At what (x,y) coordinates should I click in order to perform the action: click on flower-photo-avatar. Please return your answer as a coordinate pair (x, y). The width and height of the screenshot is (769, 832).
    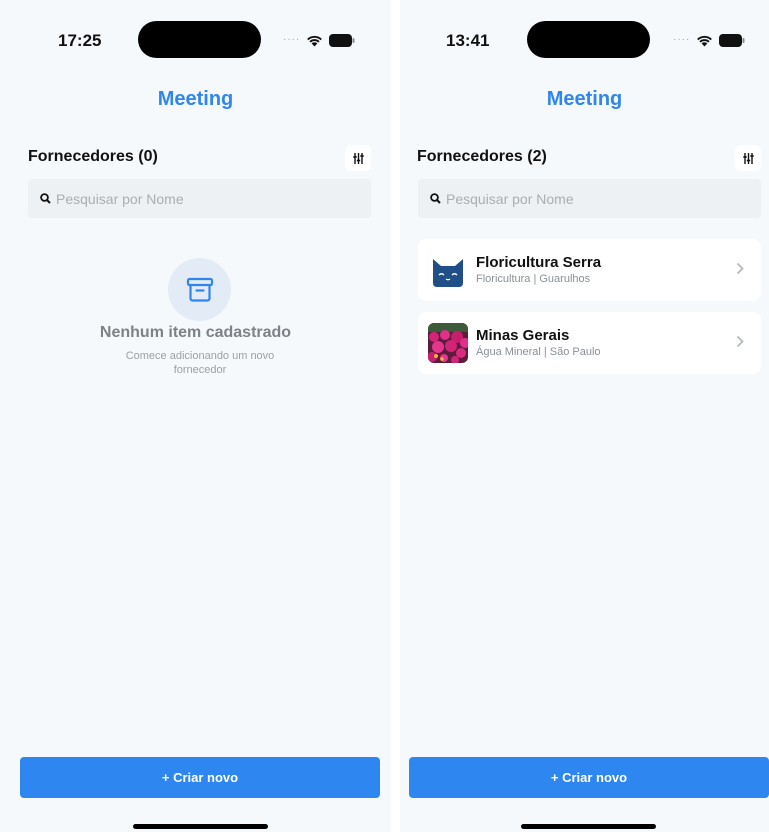
    Looking at the image, I should click on (448, 343).